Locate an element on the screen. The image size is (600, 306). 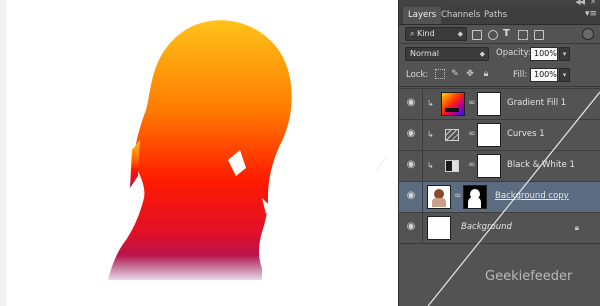
adjustment-filter-icon is located at coordinates (493, 35).